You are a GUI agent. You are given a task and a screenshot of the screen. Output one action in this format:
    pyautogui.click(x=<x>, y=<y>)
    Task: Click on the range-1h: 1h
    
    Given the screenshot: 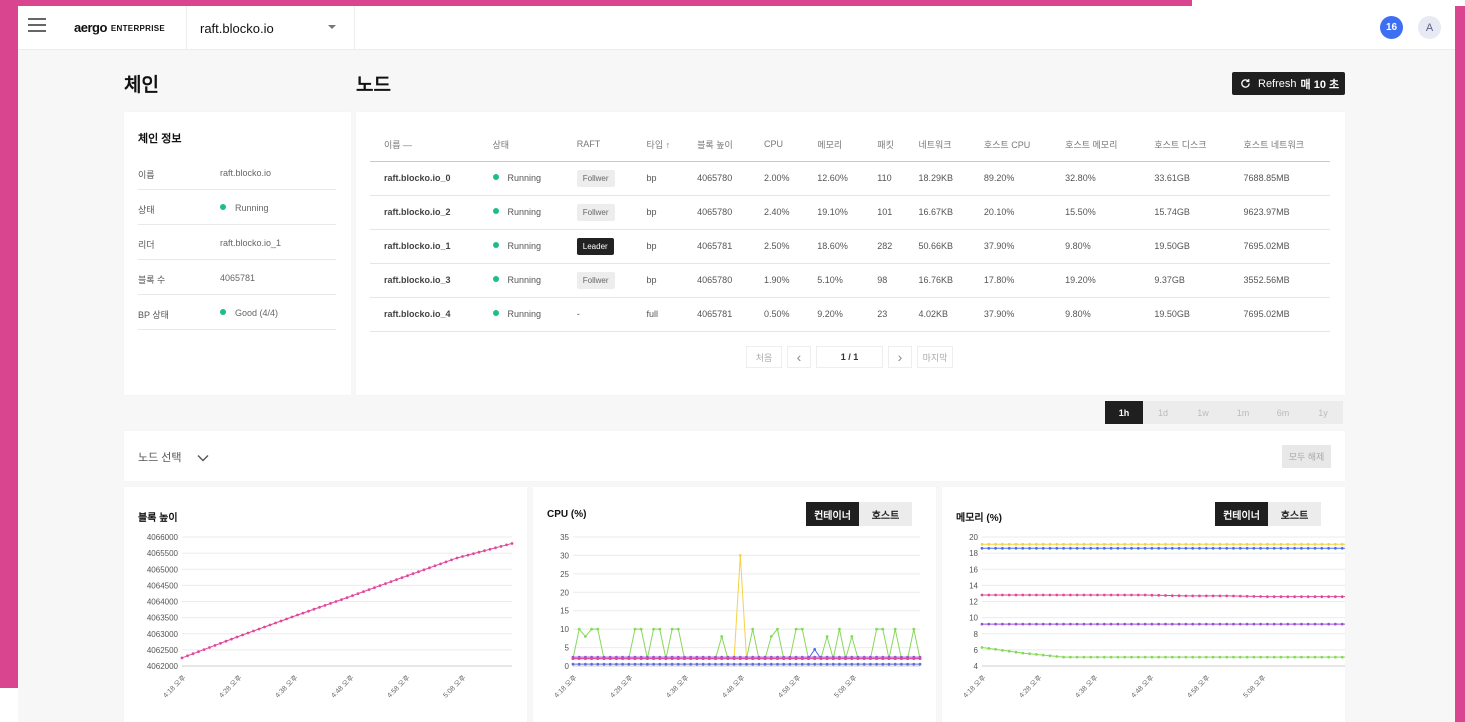 What is the action you would take?
    pyautogui.click(x=1124, y=412)
    